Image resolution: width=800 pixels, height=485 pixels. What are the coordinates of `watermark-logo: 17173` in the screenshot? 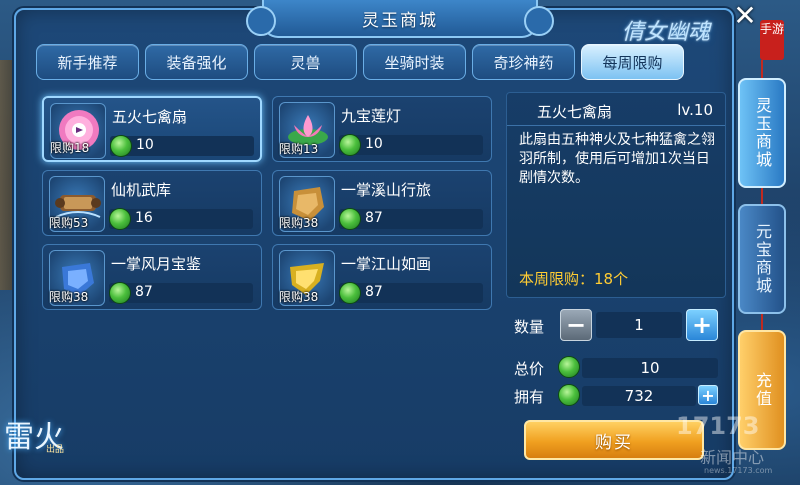 It's located at (718, 426).